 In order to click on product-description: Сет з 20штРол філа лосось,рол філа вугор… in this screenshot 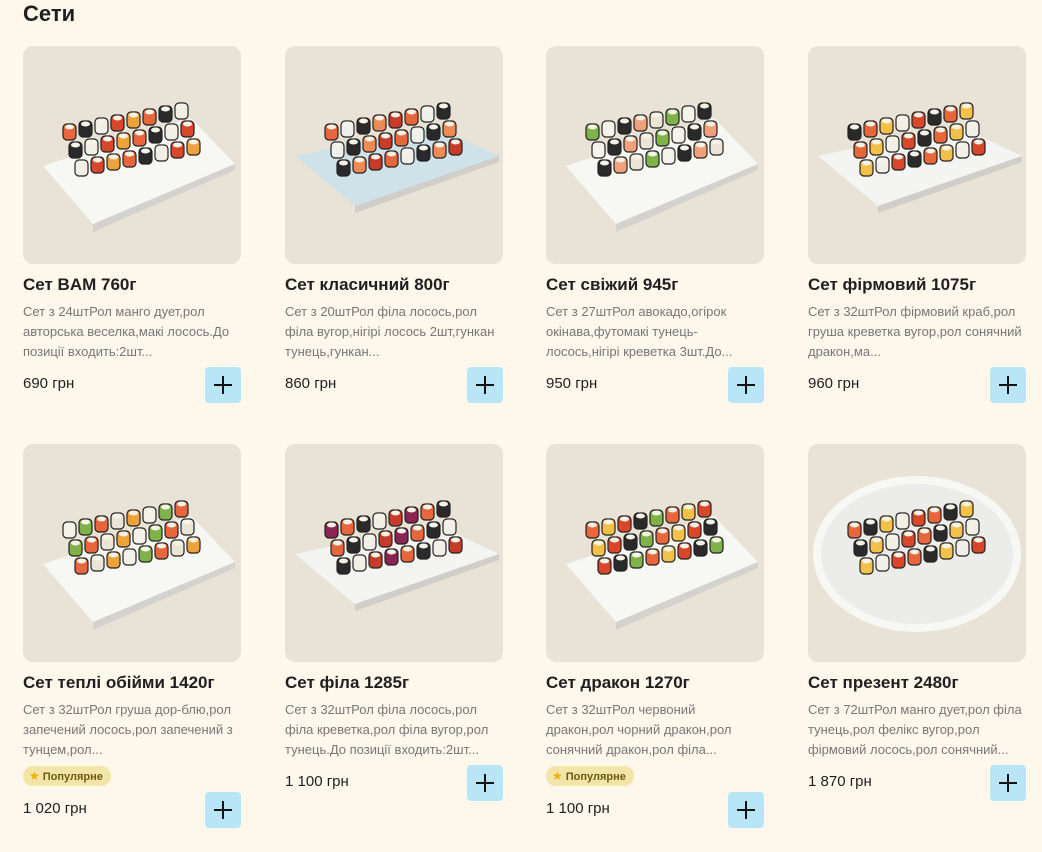, I will do `click(390, 331)`.